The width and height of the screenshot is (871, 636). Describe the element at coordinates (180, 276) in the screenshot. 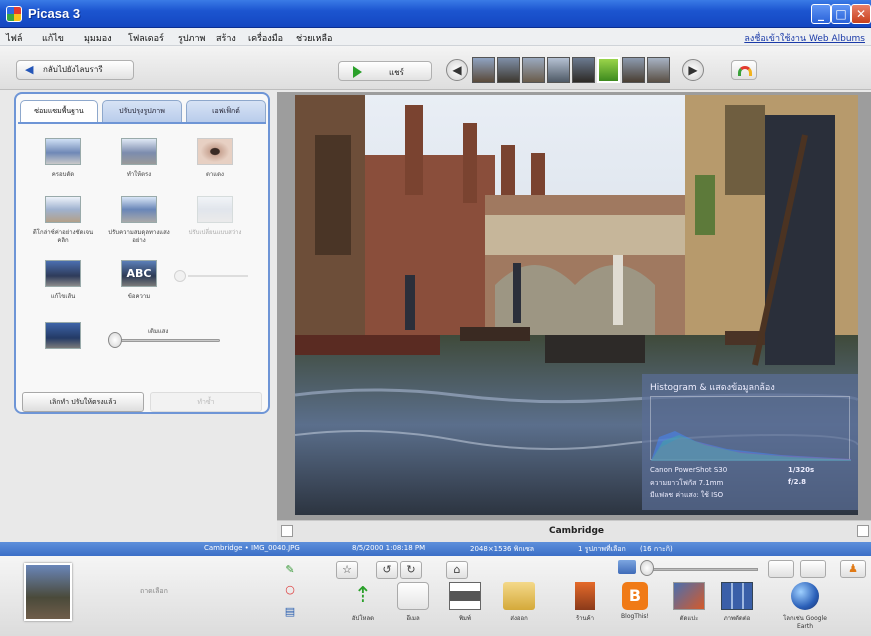

I see `disabled-slider-knob` at that location.